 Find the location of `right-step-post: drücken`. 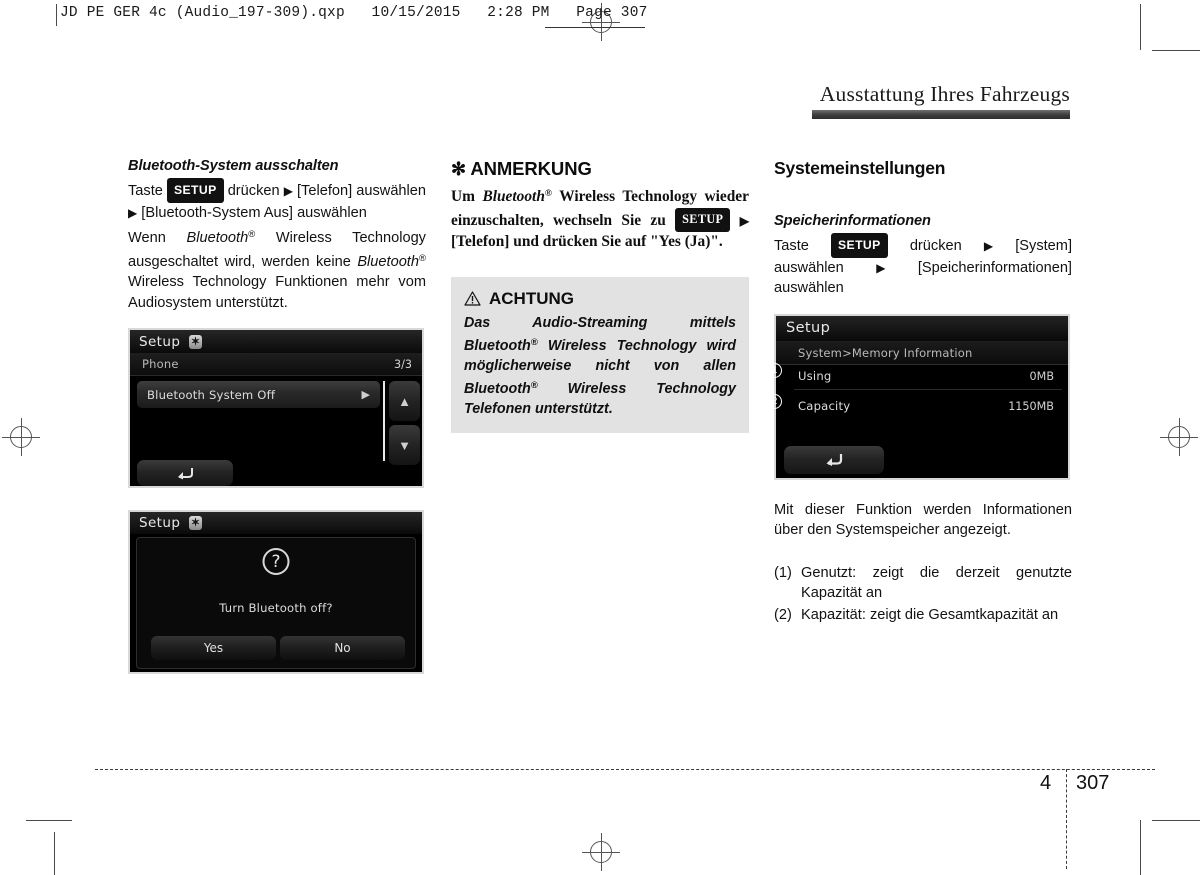

right-step-post: drücken is located at coordinates (935, 246).